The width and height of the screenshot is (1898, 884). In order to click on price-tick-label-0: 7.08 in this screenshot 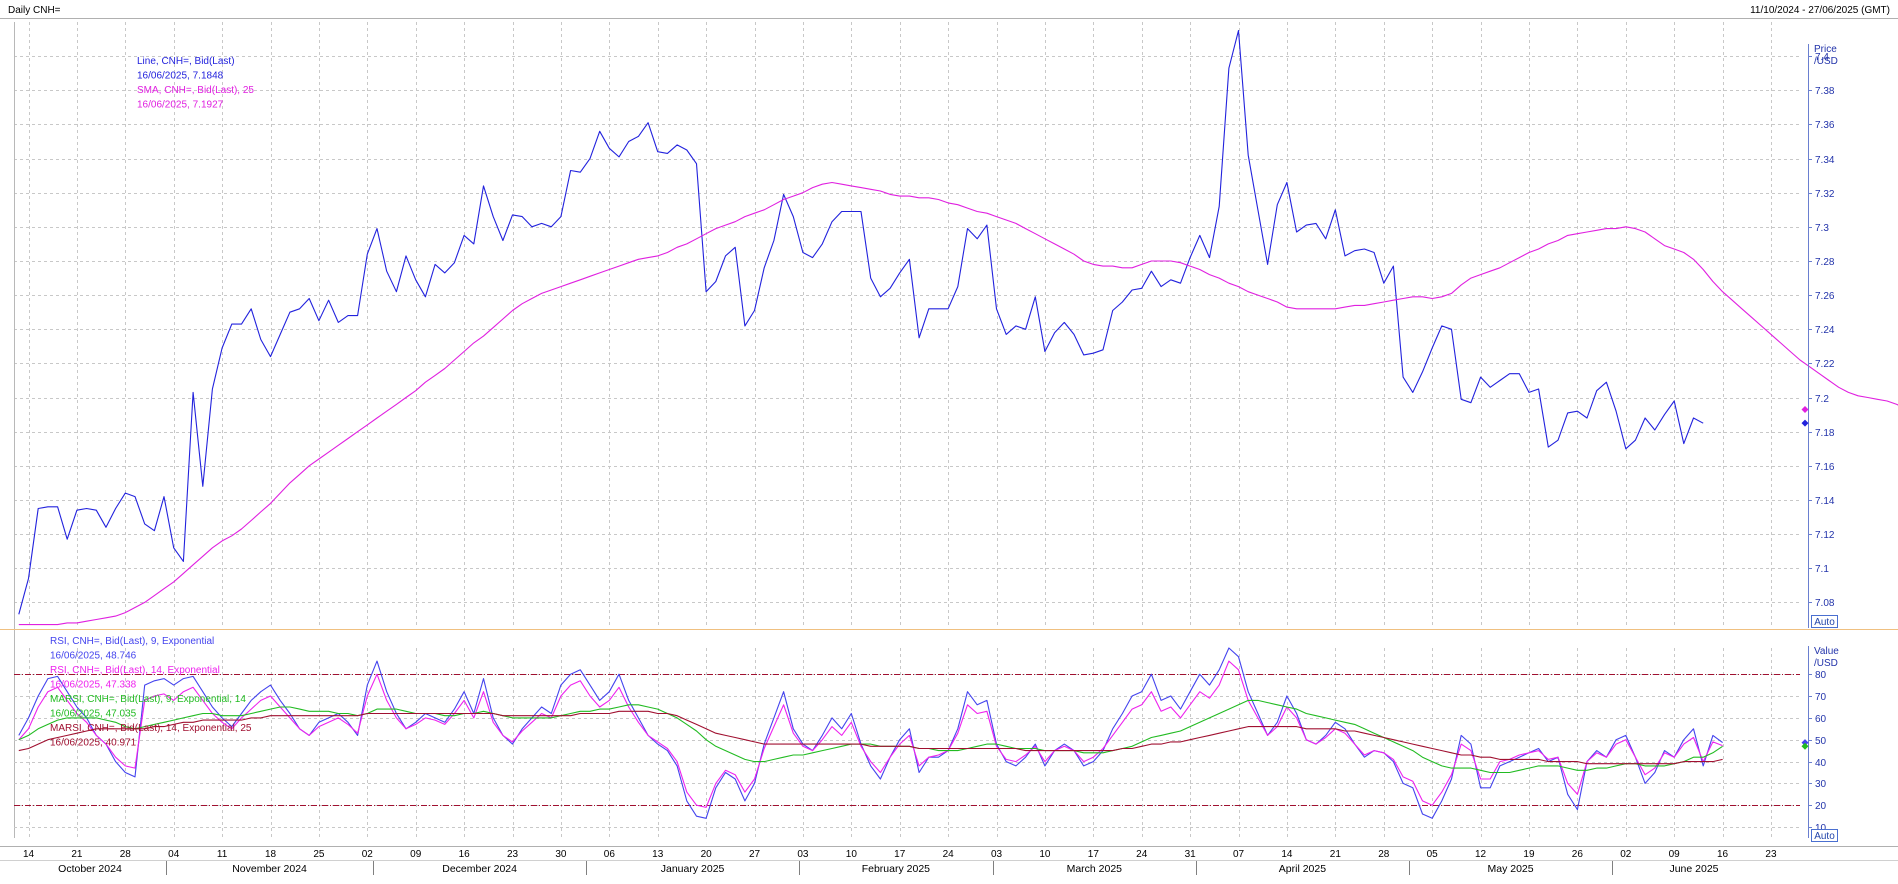, I will do `click(1825, 603)`.